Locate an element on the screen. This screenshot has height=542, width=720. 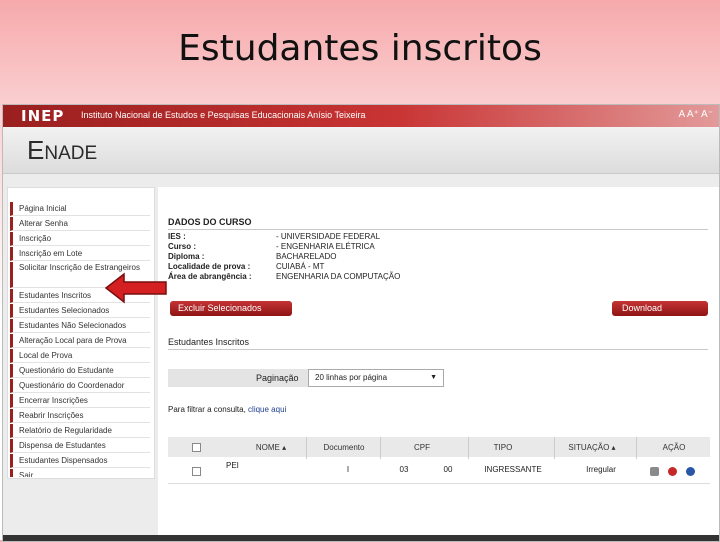
cell-situacao: Irregular is located at coordinates (601, 469).